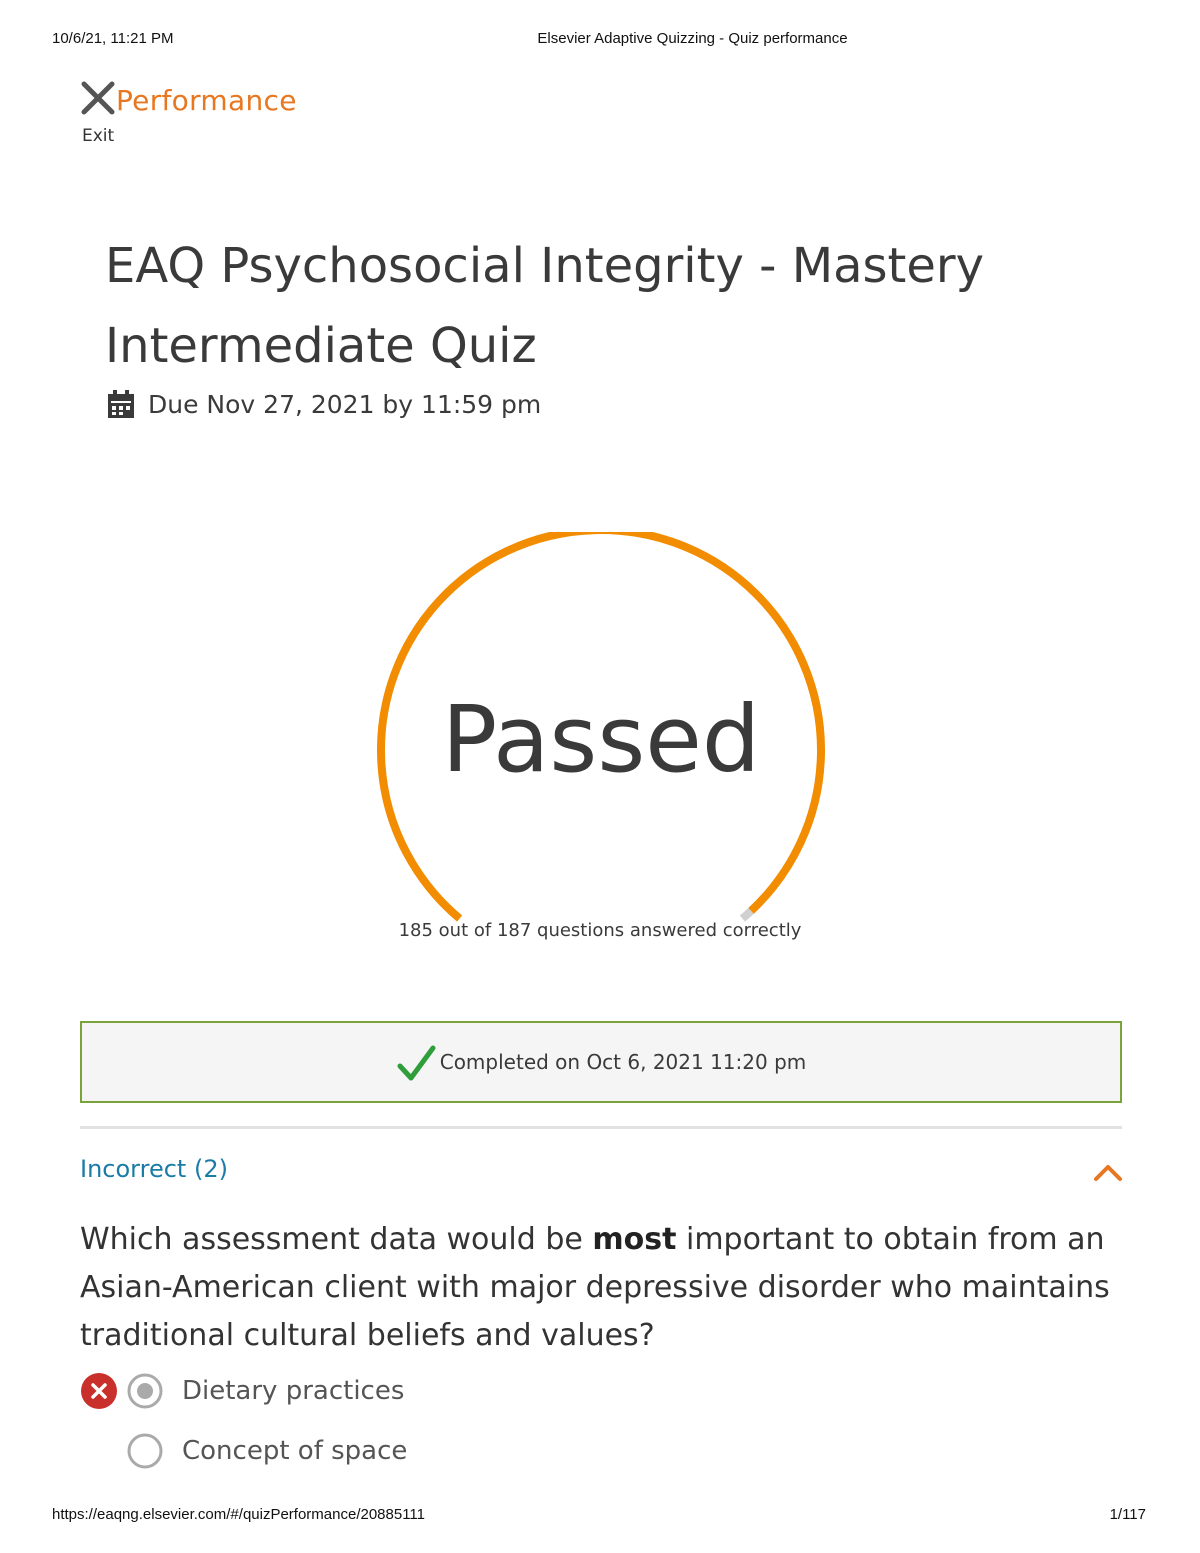 Image resolution: width=1200 pixels, height=1553 pixels. I want to click on due-date-text: Due Nov 27, 2021 by 11:59 pm, so click(345, 404).